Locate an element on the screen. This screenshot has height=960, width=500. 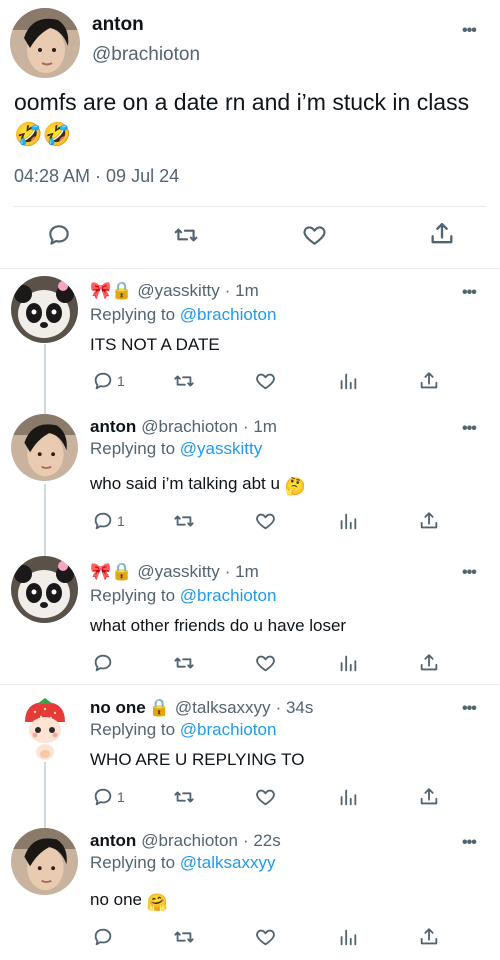
reply-text: WHO ARE U REPLYING TO is located at coordinates (197, 760).